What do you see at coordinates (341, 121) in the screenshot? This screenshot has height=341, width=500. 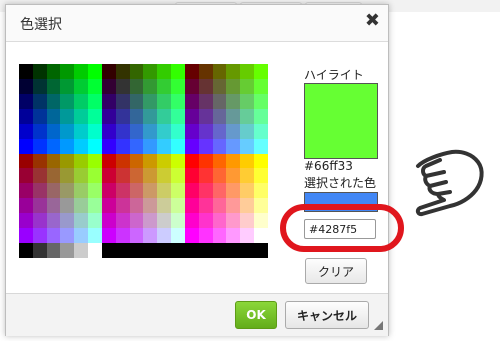 I see `highlight-color-swatch` at bounding box center [341, 121].